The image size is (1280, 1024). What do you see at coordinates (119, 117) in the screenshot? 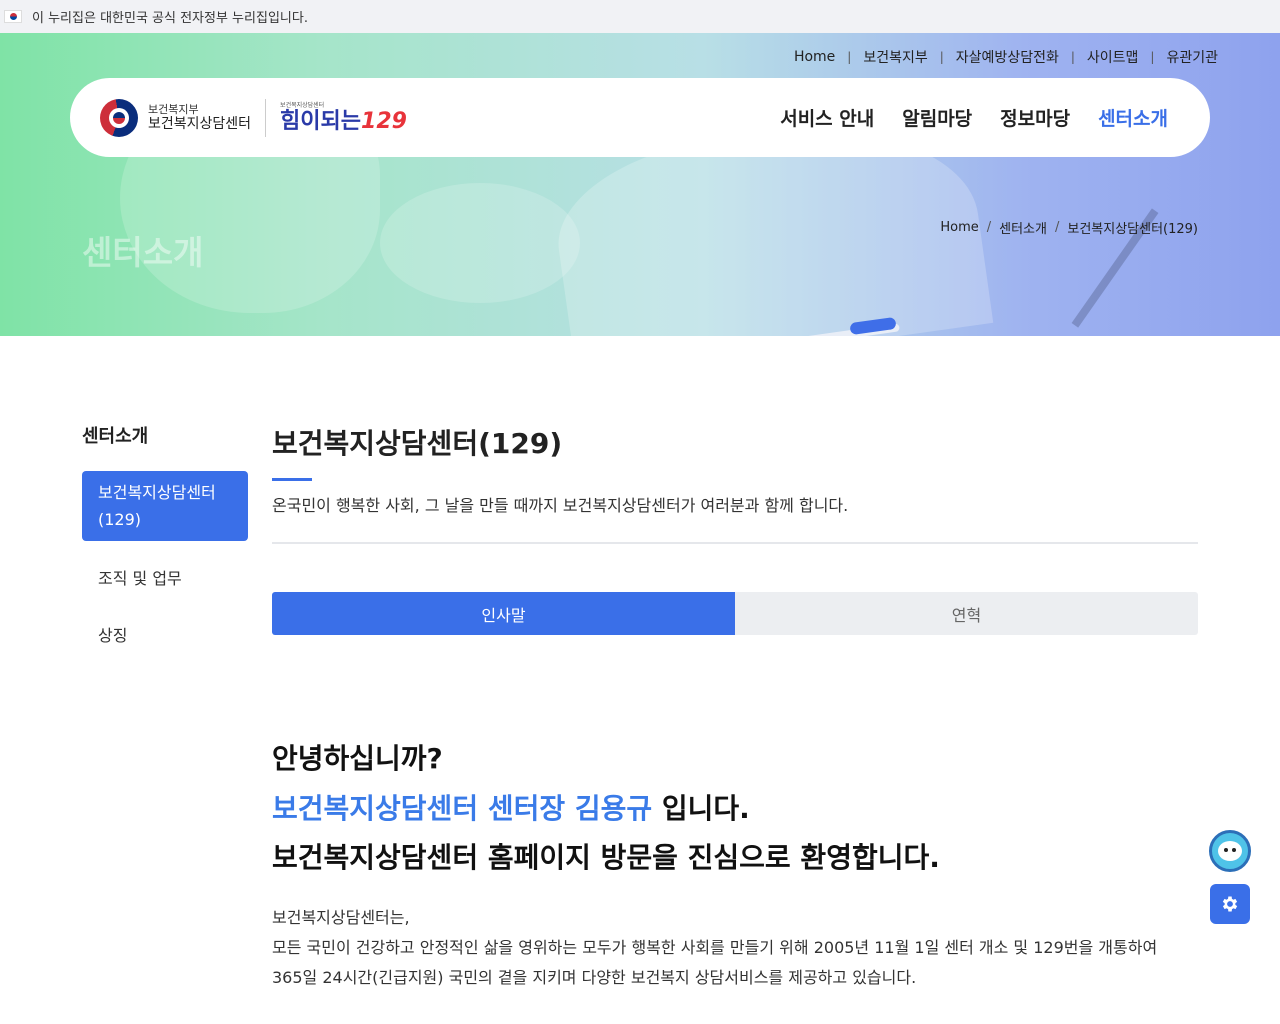
I see `government-emblem-icon` at bounding box center [119, 117].